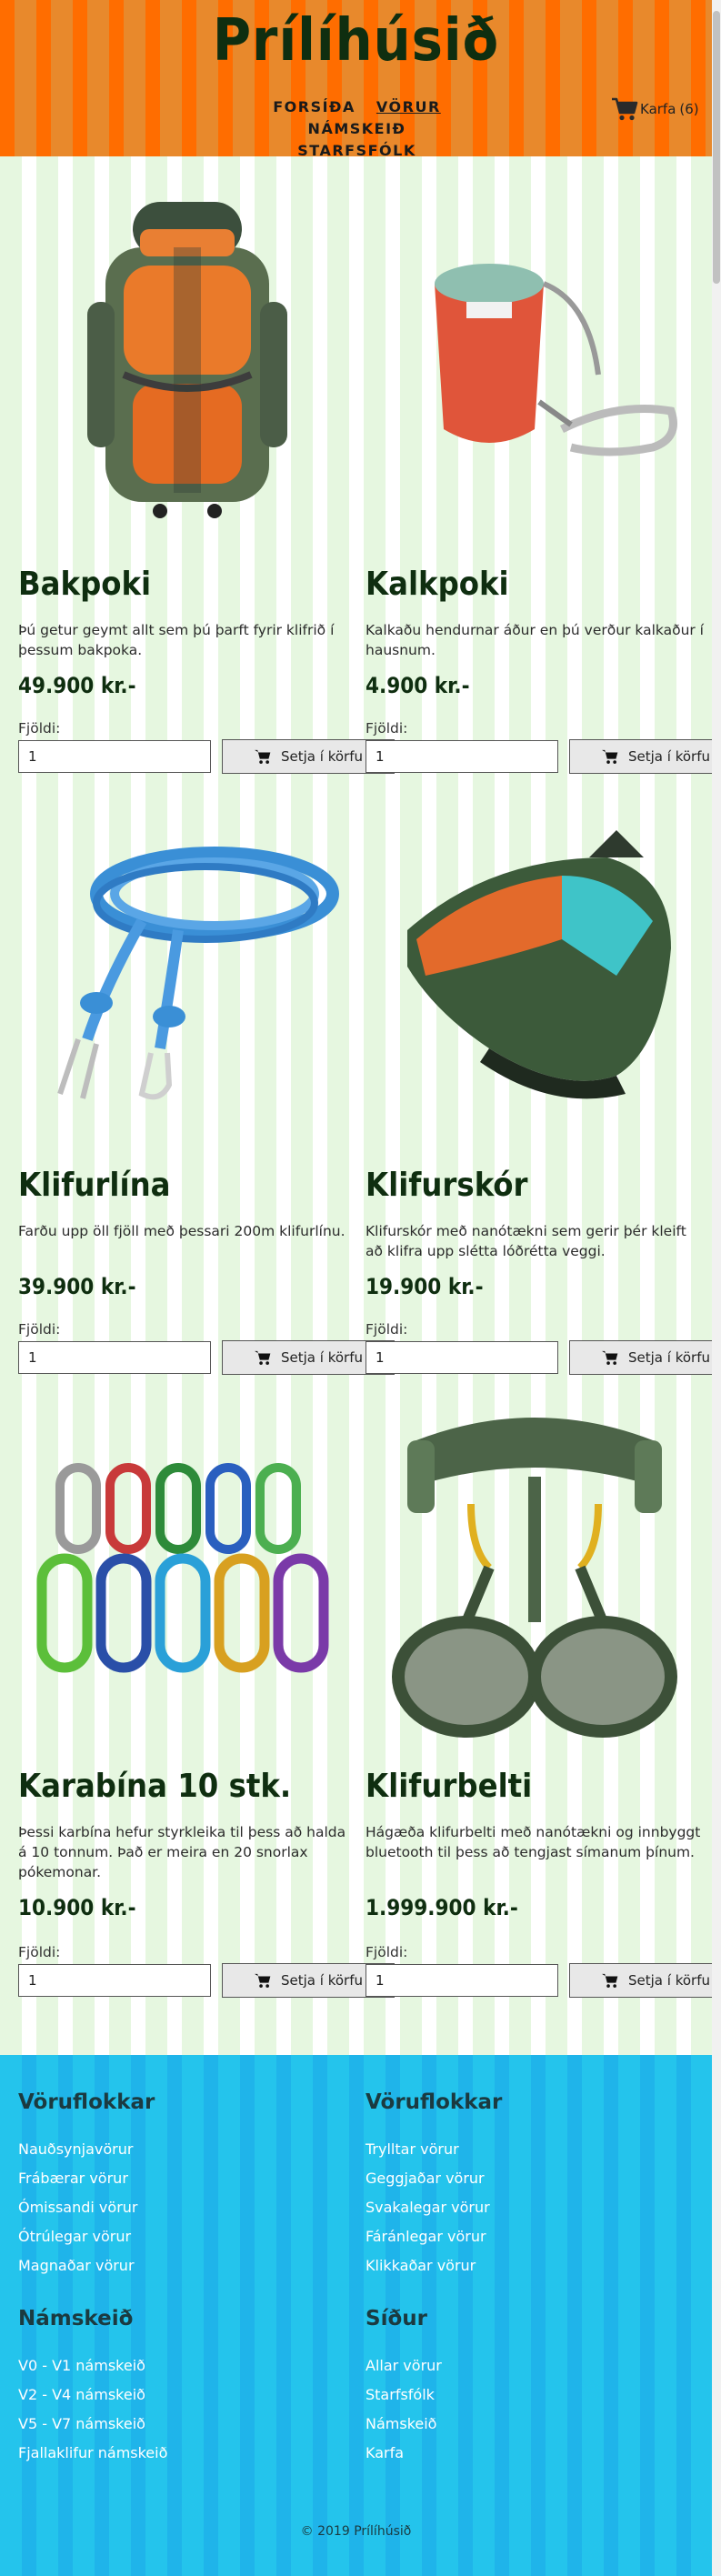 This screenshot has width=721, height=2576. Describe the element at coordinates (76, 2318) in the screenshot. I see `footer-heading: Námskeið` at that location.